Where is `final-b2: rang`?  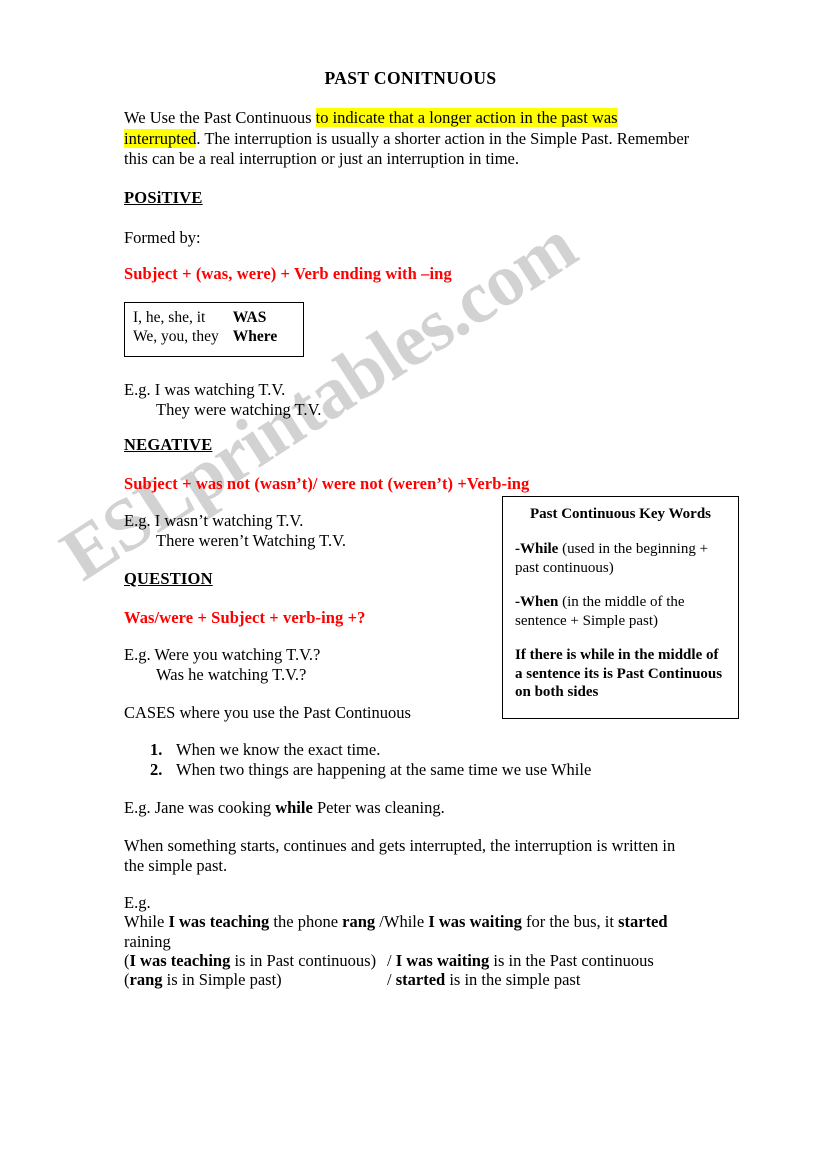
final-b2: rang is located at coordinates (359, 921).